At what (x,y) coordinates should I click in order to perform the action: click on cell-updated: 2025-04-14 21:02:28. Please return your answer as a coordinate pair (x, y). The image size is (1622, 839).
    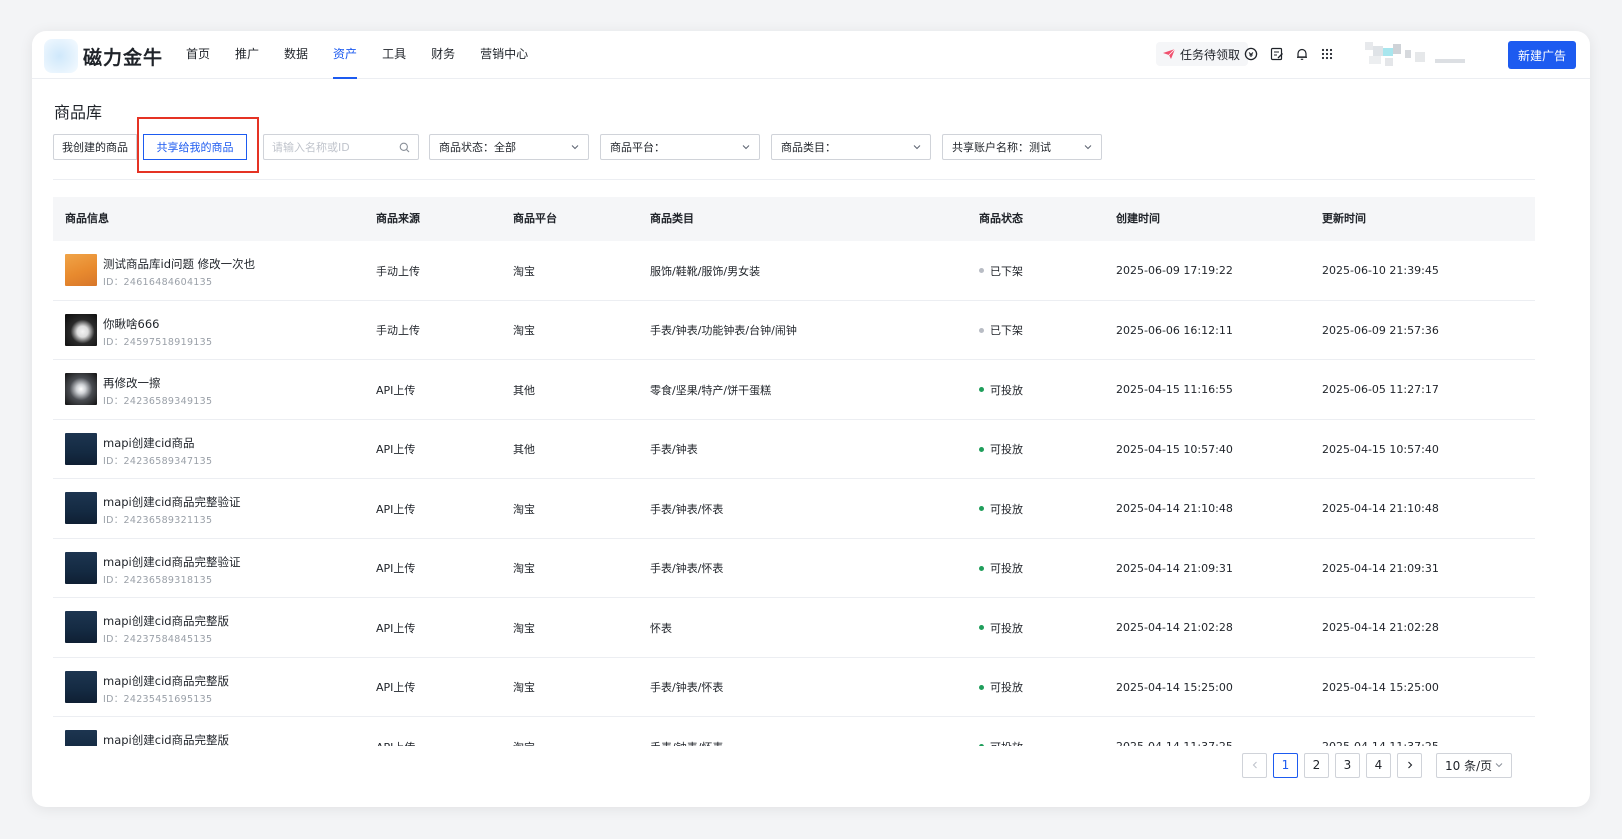
    Looking at the image, I should click on (1380, 627).